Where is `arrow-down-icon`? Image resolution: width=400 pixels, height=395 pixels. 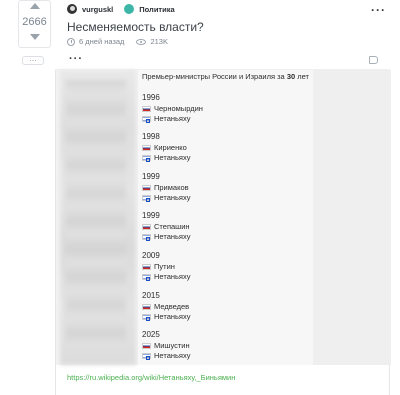
arrow-down-icon is located at coordinates (34, 37).